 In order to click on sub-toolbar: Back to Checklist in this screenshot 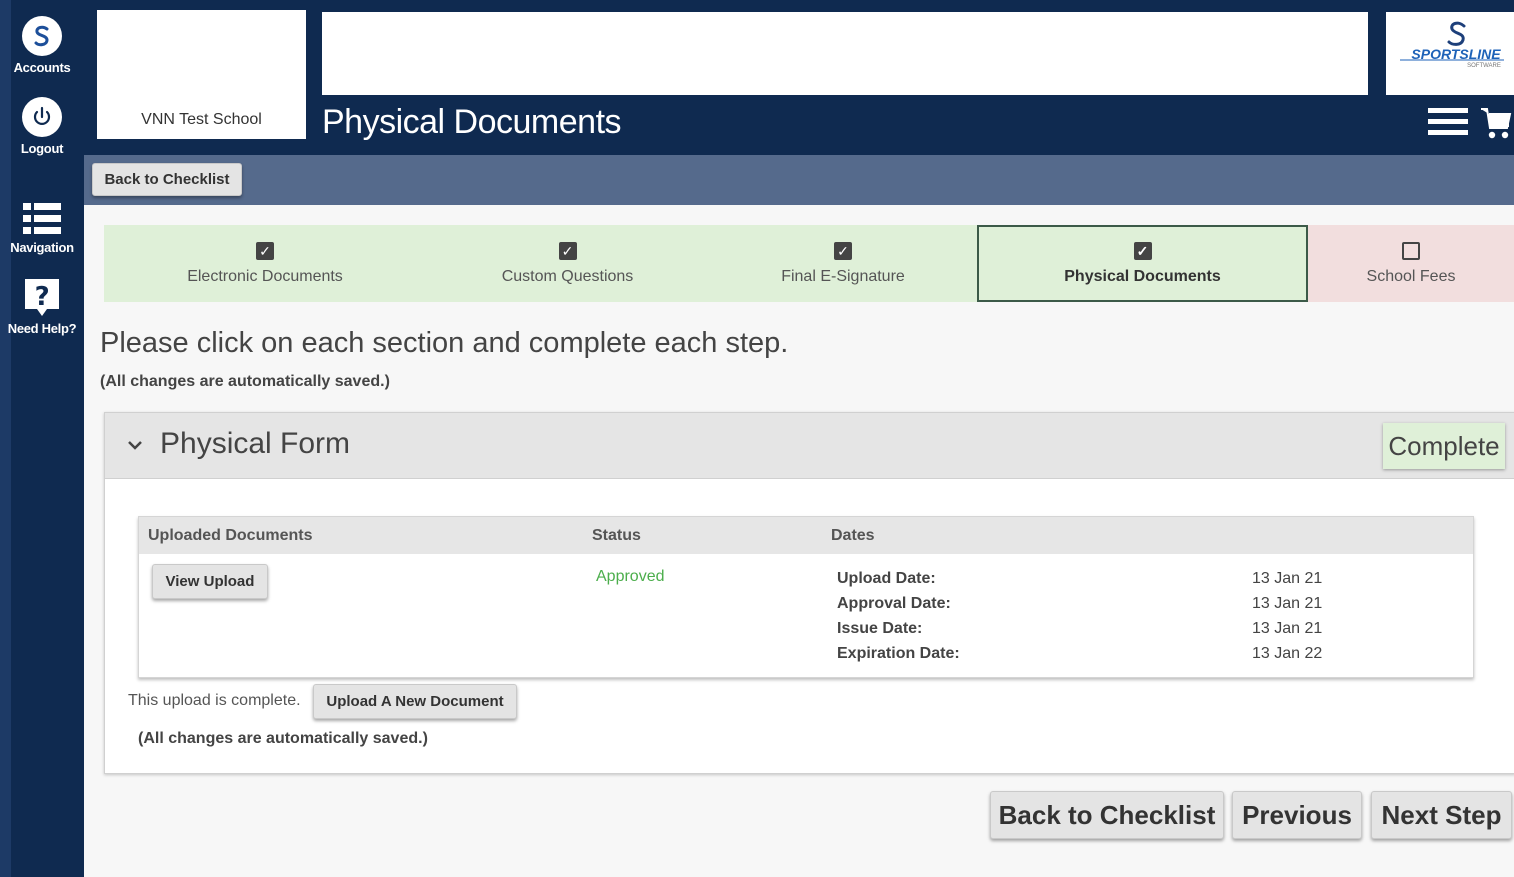, I will do `click(799, 180)`.